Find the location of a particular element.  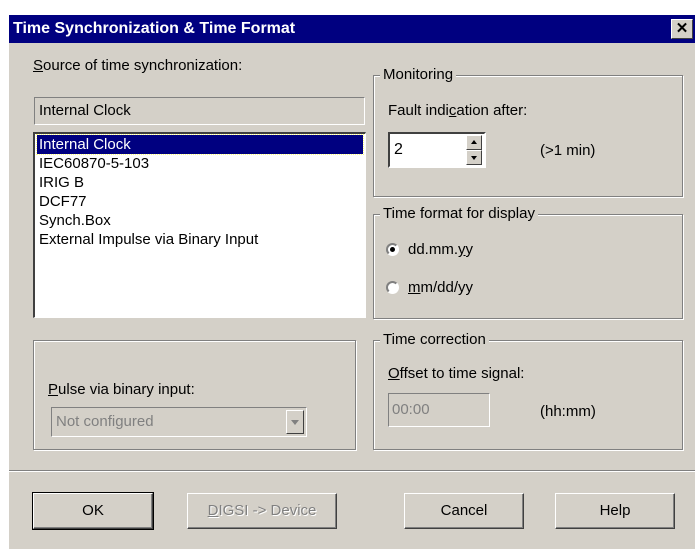

format-option-mmddyy: mm/dd/yy is located at coordinates (476, 288).